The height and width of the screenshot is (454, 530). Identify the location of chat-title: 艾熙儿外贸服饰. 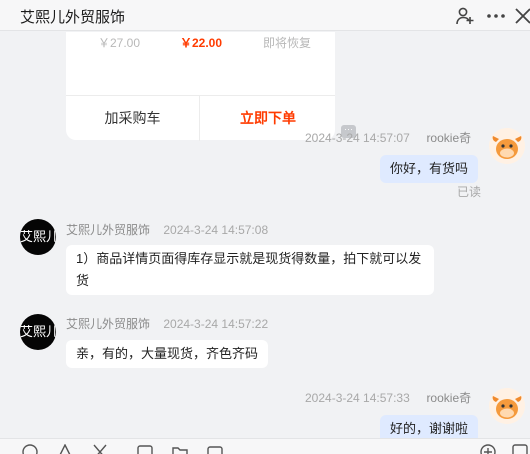
(73, 17).